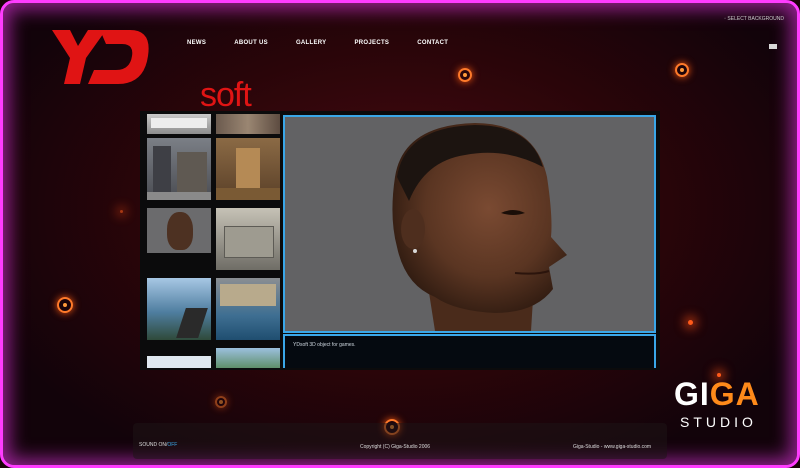 This screenshot has width=800, height=468. Describe the element at coordinates (248, 124) in the screenshot. I see `thumbnail-tiled-interior` at that location.